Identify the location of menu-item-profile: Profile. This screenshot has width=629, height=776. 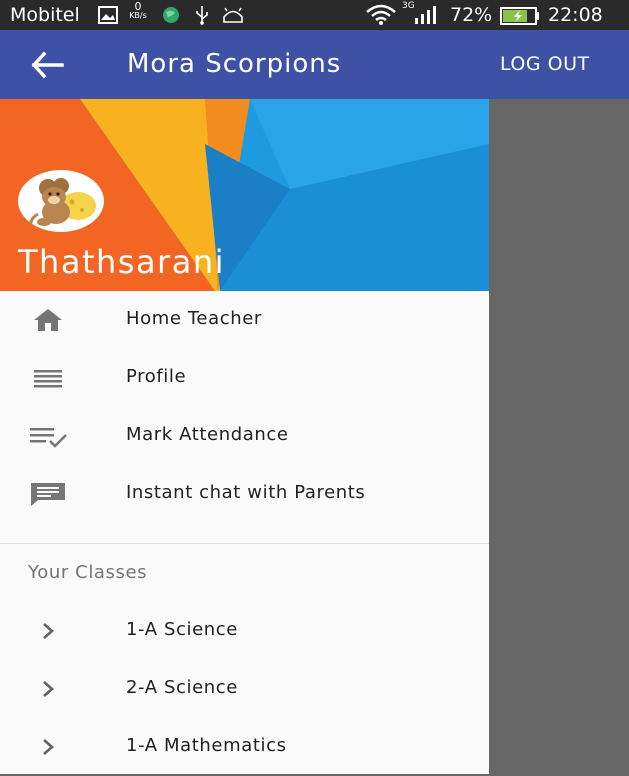
(244, 378).